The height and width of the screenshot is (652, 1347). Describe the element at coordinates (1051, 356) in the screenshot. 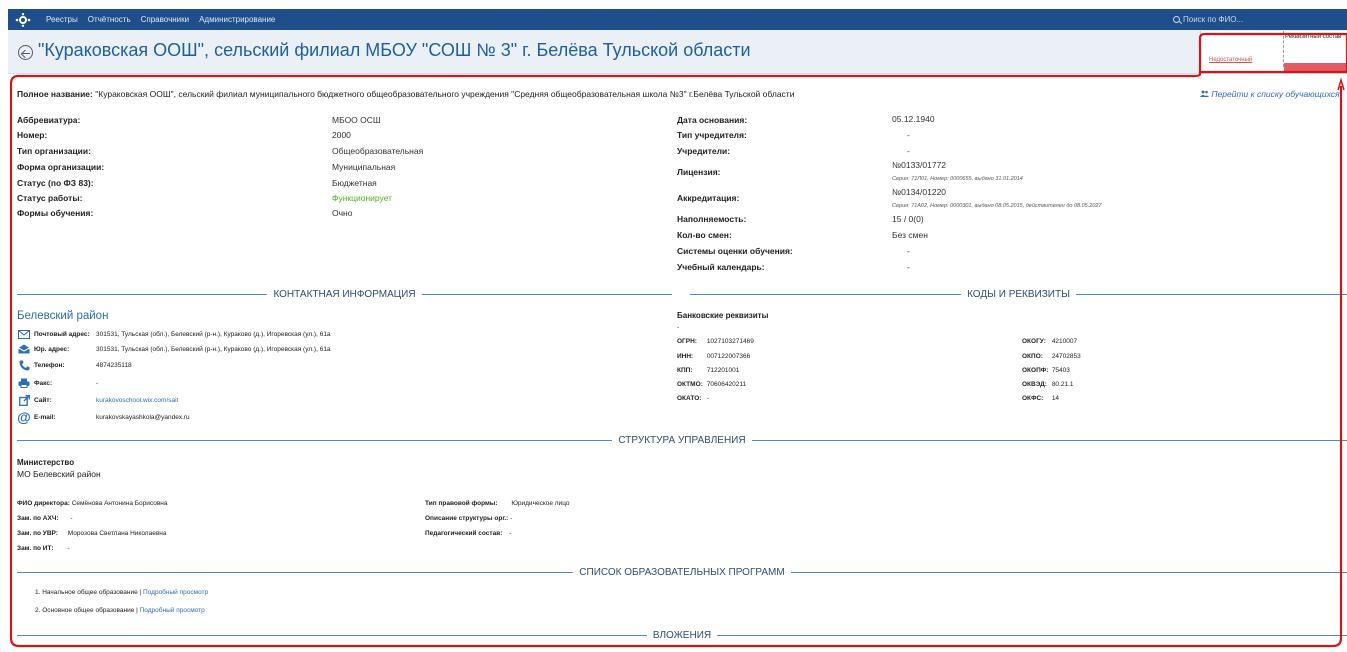

I see `code-okpo: ОКПО: 24702853` at that location.